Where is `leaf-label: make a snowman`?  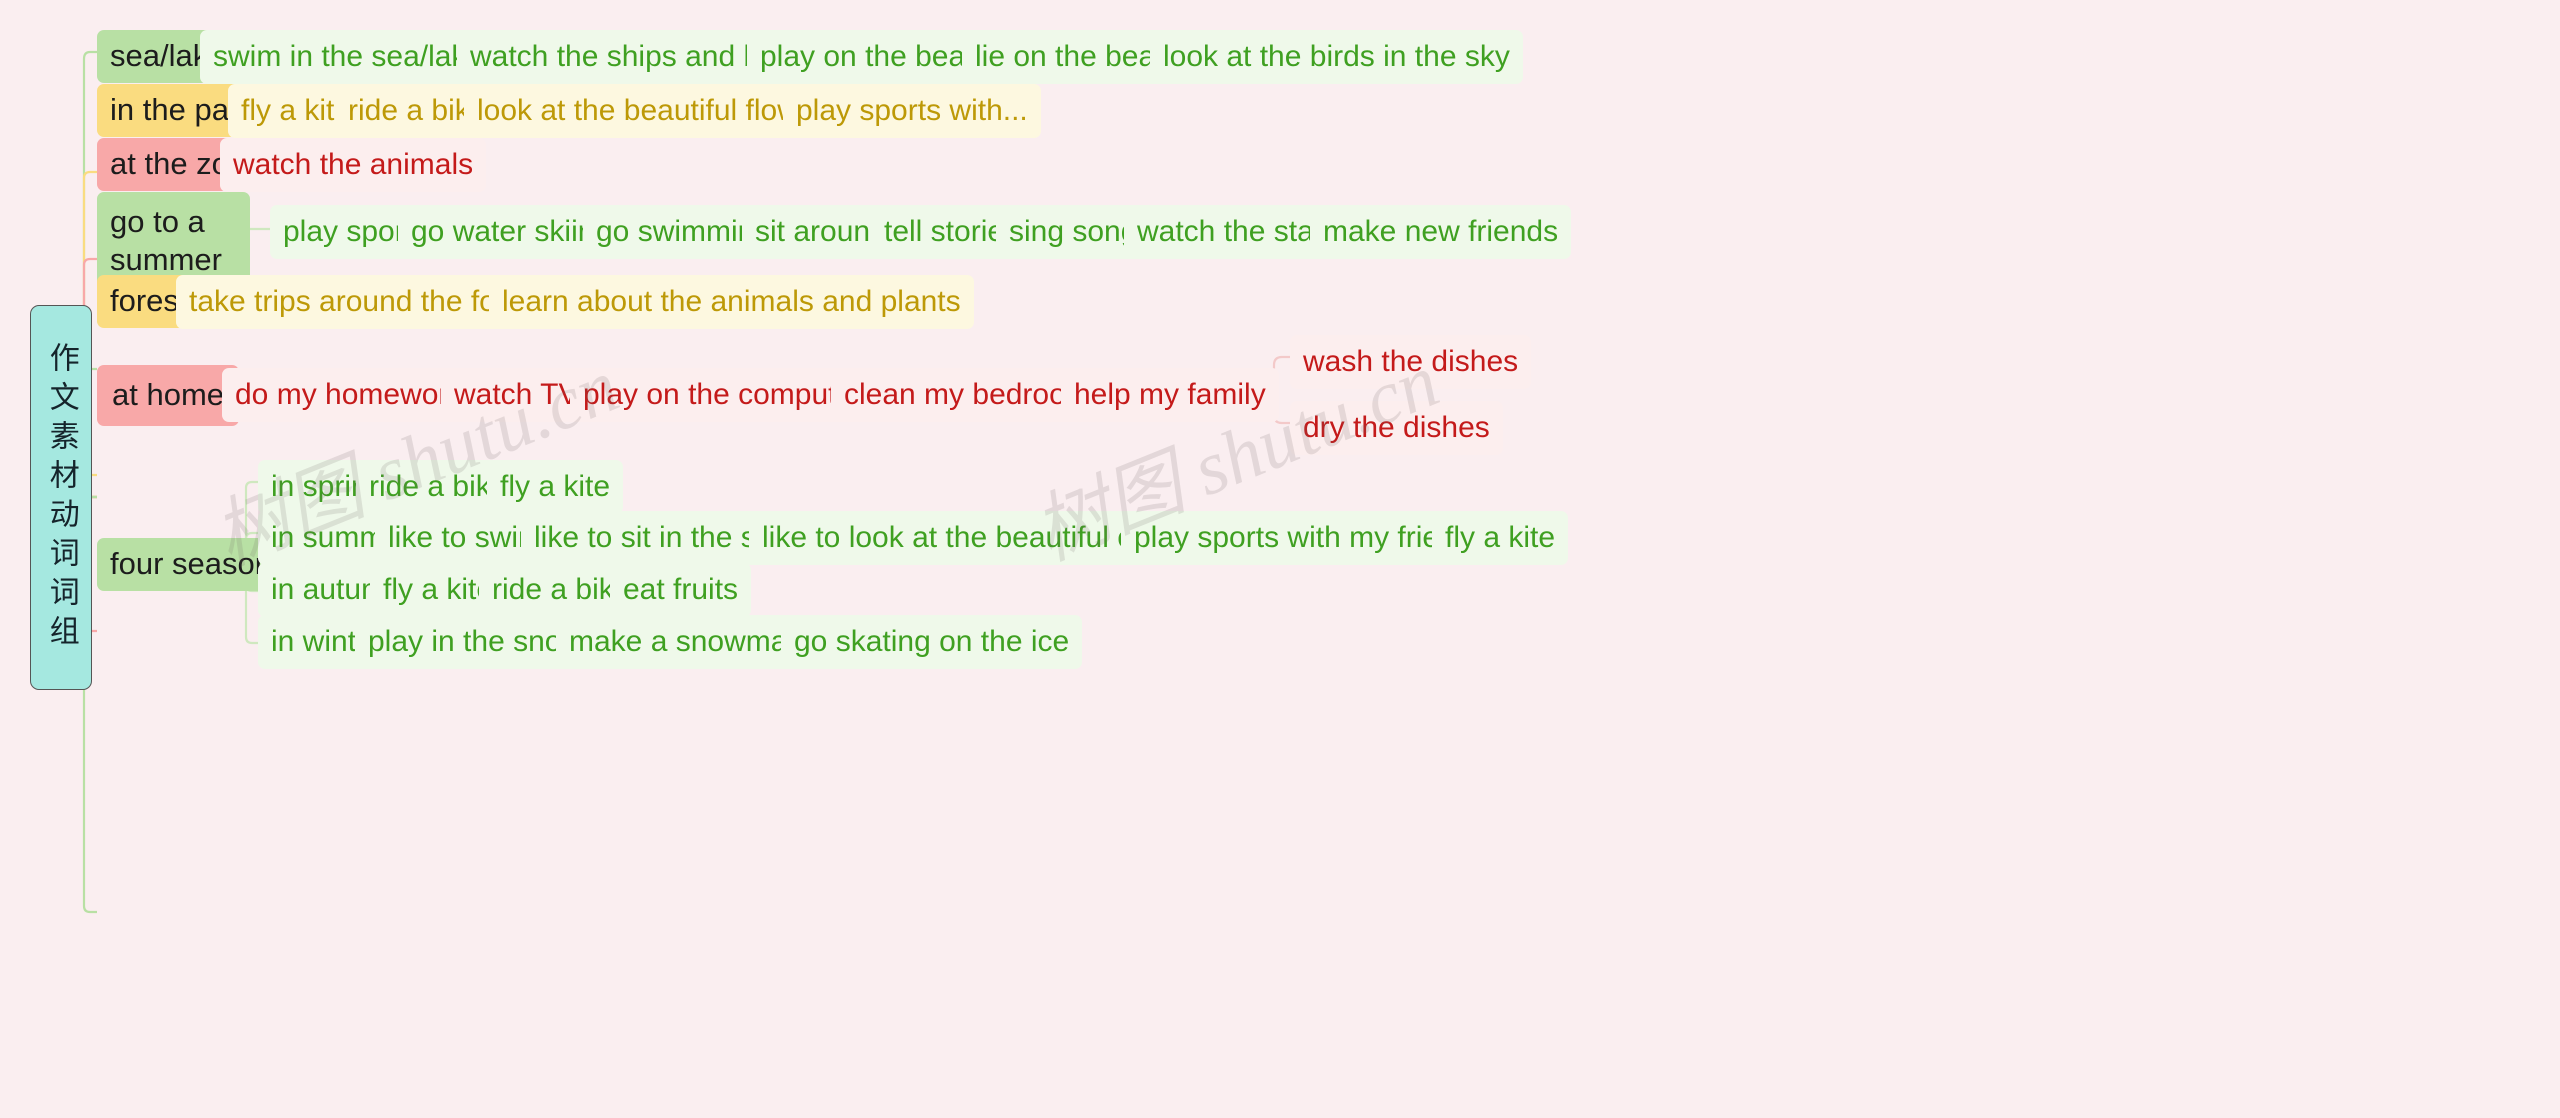
leaf-label: make a snowman is located at coordinates (687, 641).